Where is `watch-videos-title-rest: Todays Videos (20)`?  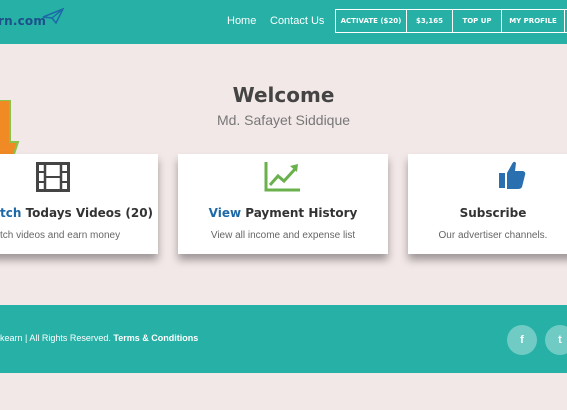 watch-videos-title-rest: Todays Videos (20) is located at coordinates (87, 213).